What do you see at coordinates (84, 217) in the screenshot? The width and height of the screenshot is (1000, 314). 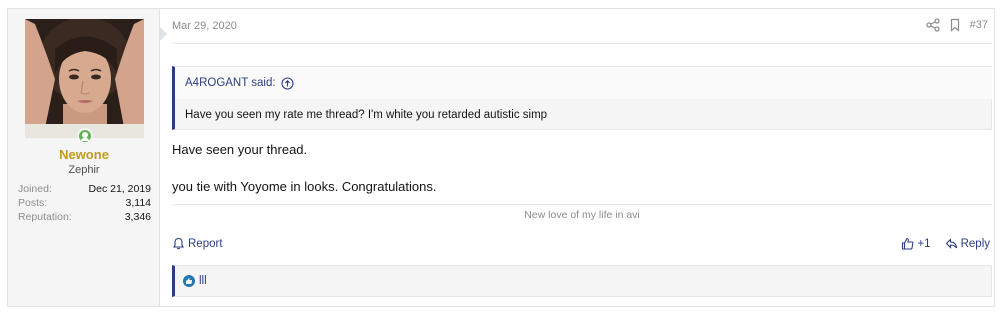 I see `stat-row-reputation: Reputation: 3,346` at bounding box center [84, 217].